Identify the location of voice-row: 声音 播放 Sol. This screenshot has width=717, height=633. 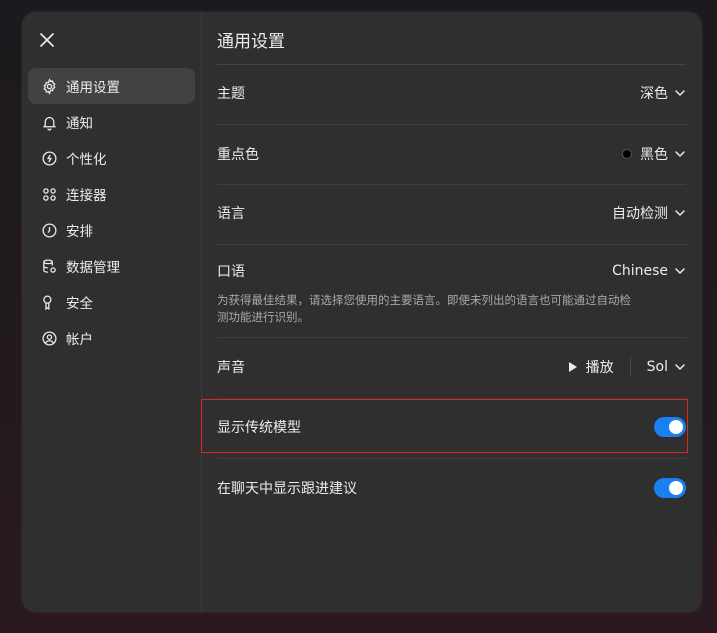
(451, 367).